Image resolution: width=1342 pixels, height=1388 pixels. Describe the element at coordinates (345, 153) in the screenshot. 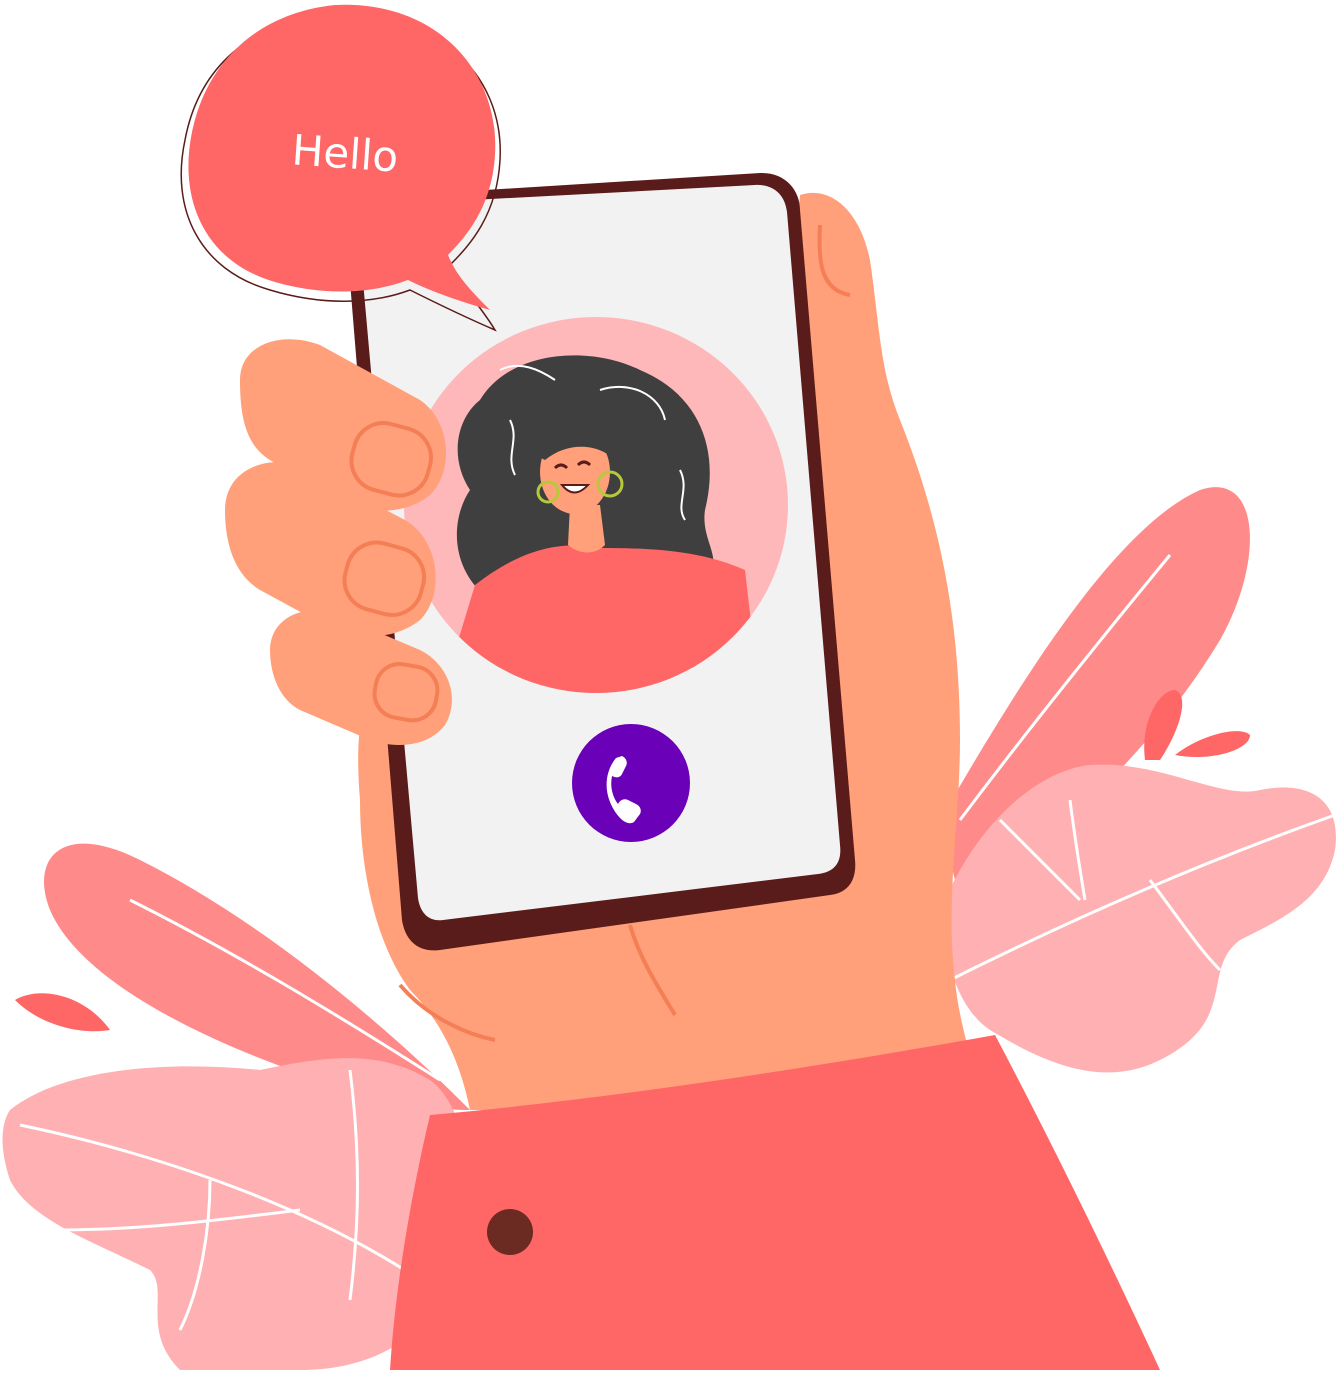

I see `speech-bubble-text: Hello` at that location.